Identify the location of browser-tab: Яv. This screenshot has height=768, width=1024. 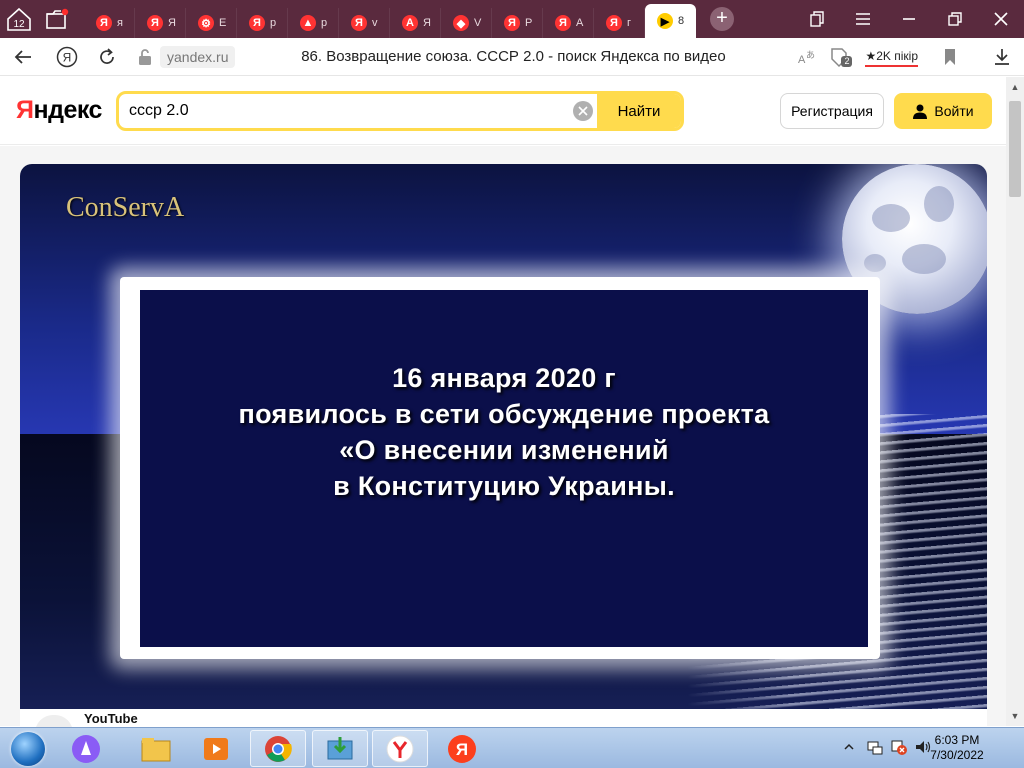
(364, 23).